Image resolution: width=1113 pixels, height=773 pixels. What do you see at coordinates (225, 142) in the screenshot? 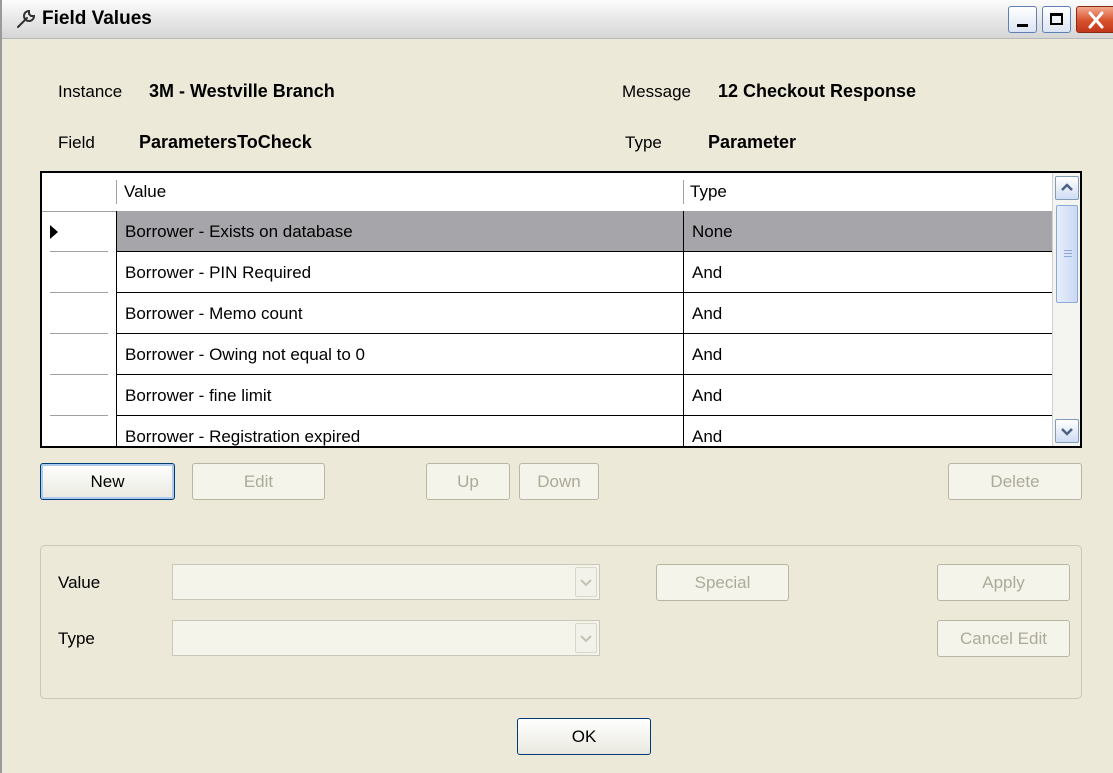
I see `field-value: ParametersToCheck` at bounding box center [225, 142].